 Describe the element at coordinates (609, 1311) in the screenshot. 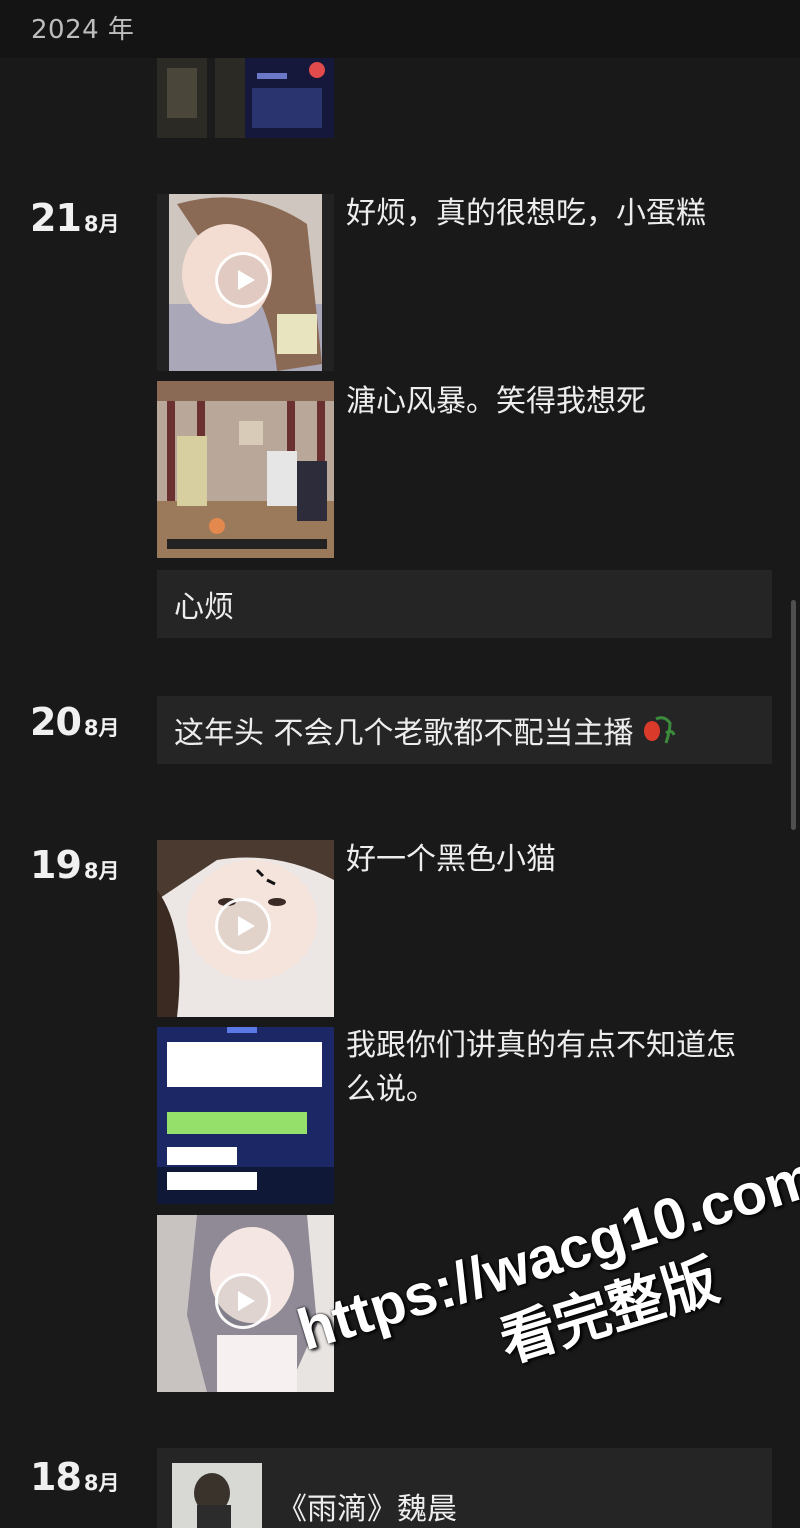

I see `watermark-subtitle: 看完整版` at that location.